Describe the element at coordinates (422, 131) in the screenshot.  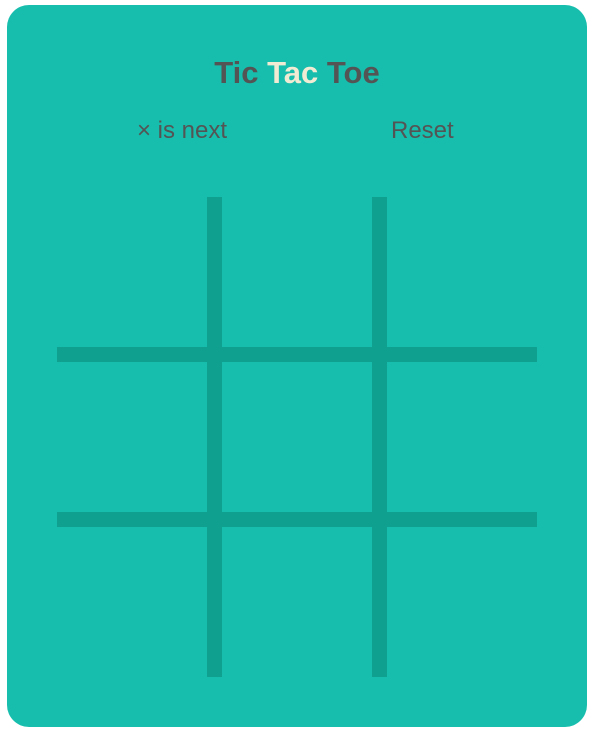
I see `reset-button: Reset` at that location.